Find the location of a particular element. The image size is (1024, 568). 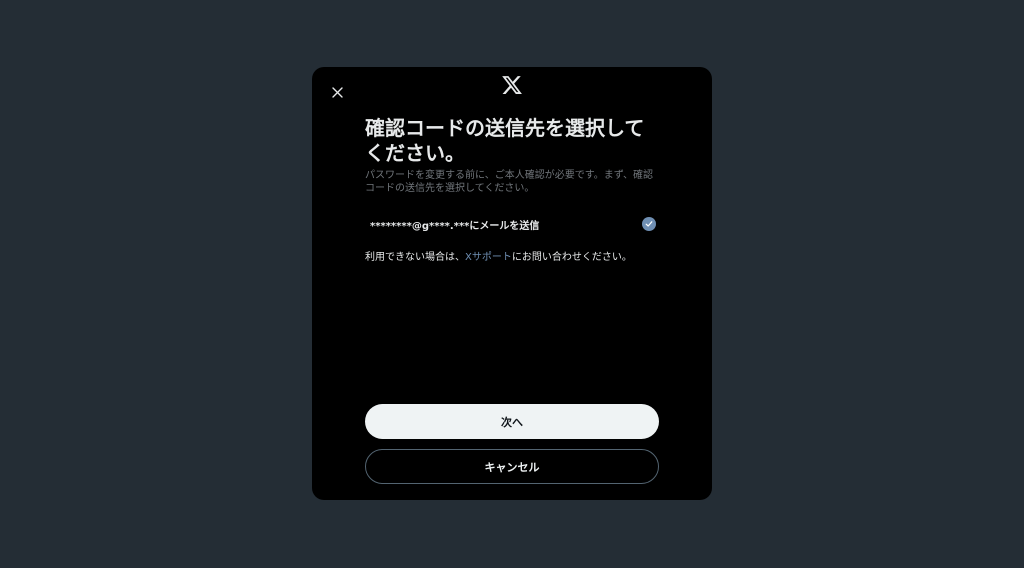

next-button-label: 次へ is located at coordinates (512, 422).